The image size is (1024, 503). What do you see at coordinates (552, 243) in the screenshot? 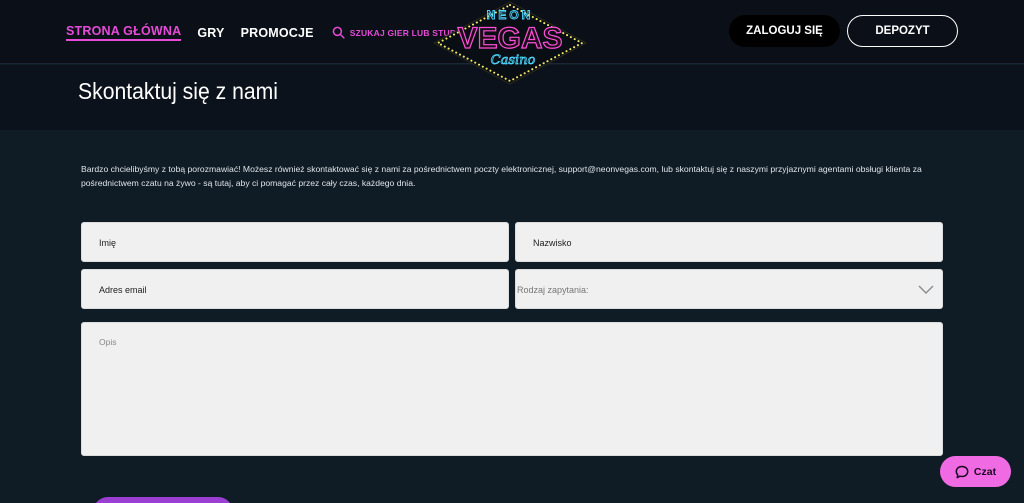
I see `last-name-label: Nazwisko` at bounding box center [552, 243].